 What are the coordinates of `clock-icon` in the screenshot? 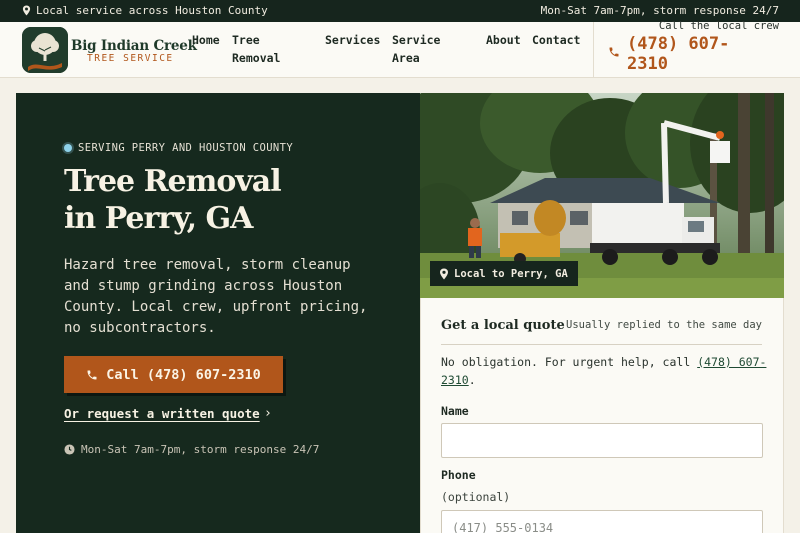 It's located at (69, 449).